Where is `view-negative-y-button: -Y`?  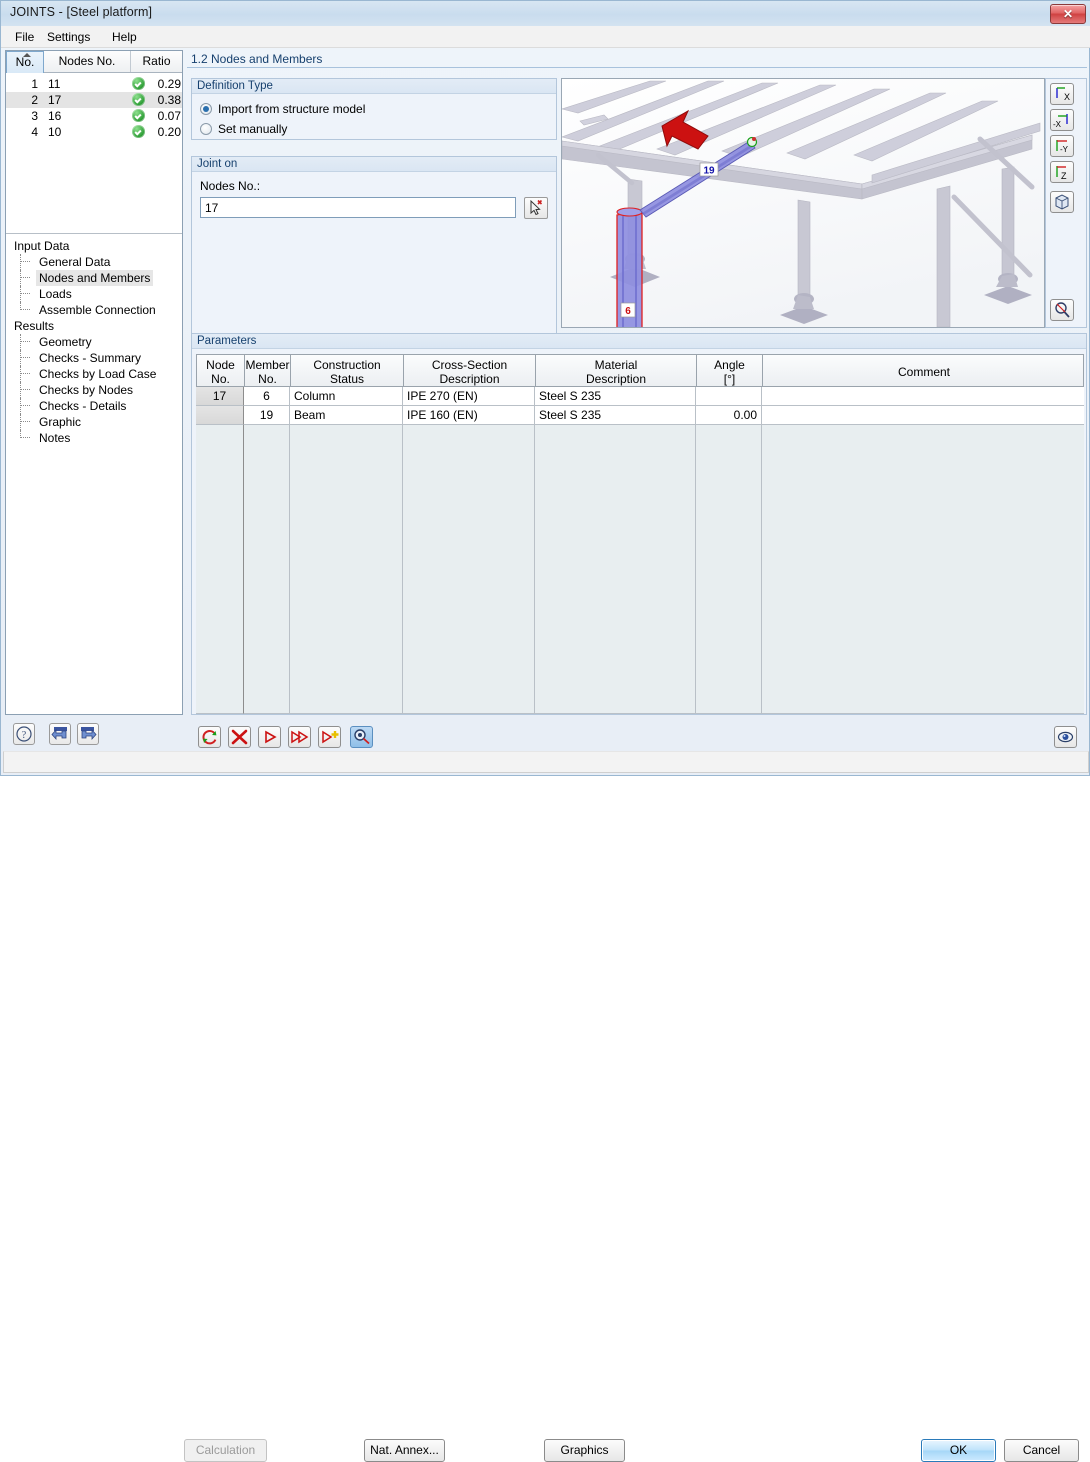 view-negative-y-button: -Y is located at coordinates (1062, 146).